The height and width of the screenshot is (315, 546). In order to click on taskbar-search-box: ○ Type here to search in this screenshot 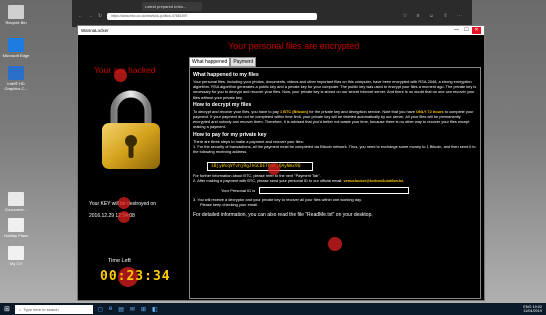, I will do `click(53, 309)`.